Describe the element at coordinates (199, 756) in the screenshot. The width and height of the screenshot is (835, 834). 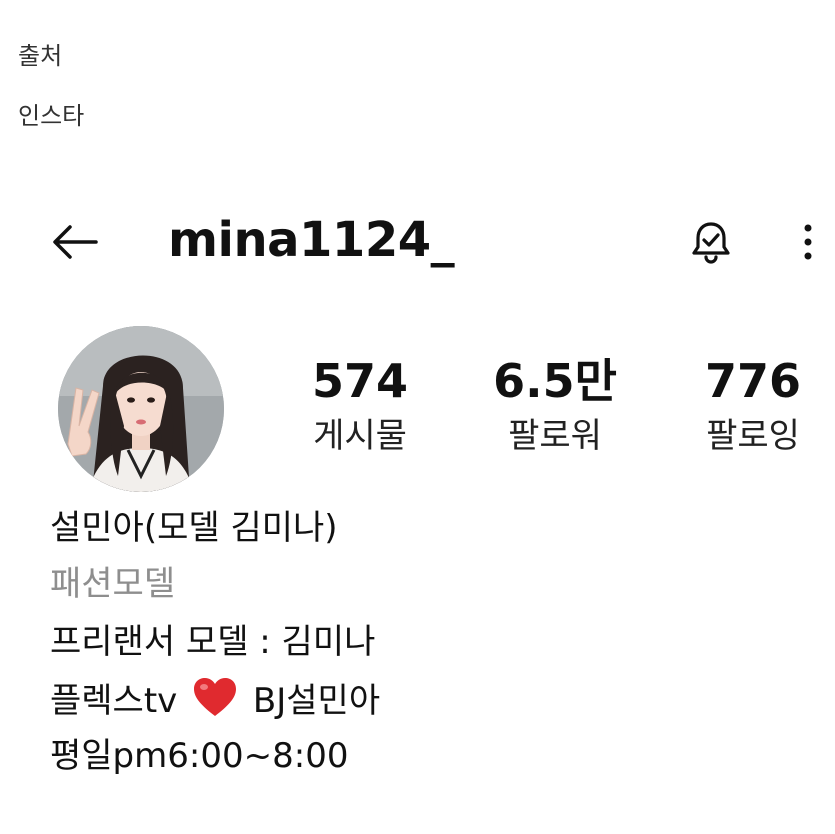
I see `bio-line-schedule: 평일pm6:00~8:00` at that location.